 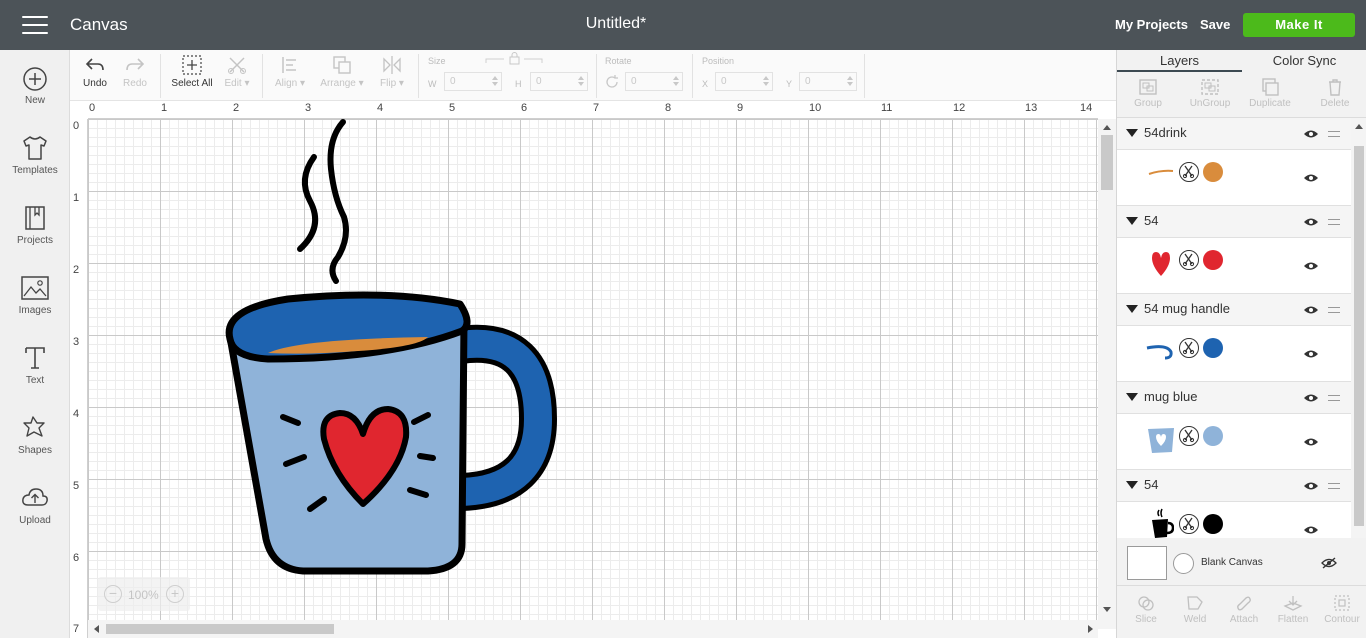 What do you see at coordinates (1244, 609) in the screenshot?
I see `attach-button: Attach` at bounding box center [1244, 609].